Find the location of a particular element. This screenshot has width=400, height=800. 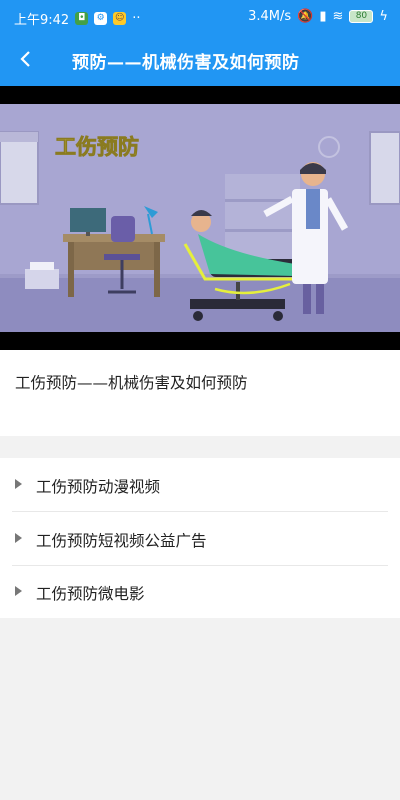

list-item: 工伤预防短视频公益广告 is located at coordinates (200, 538).